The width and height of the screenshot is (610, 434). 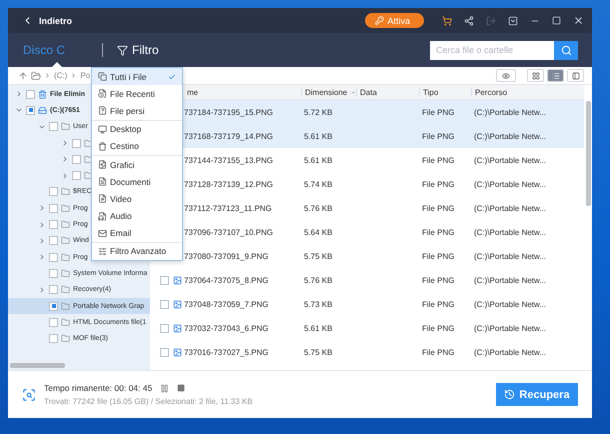 I want to click on menu-item: Grafici, so click(x=137, y=165).